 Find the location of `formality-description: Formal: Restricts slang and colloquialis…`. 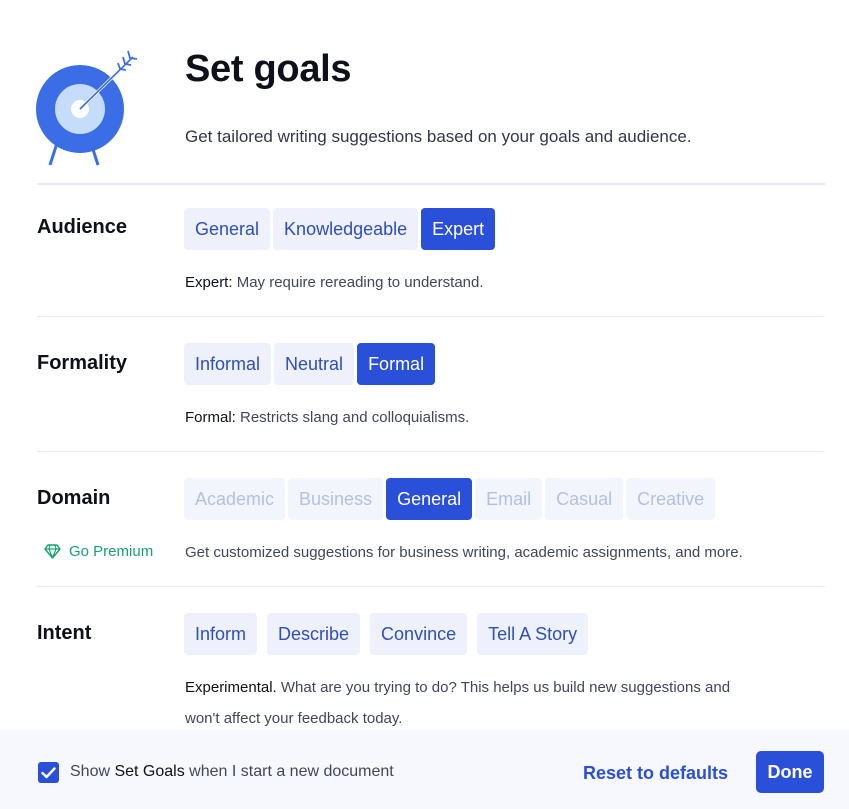

formality-description: Formal: Restricts slang and colloquialis… is located at coordinates (327, 417).